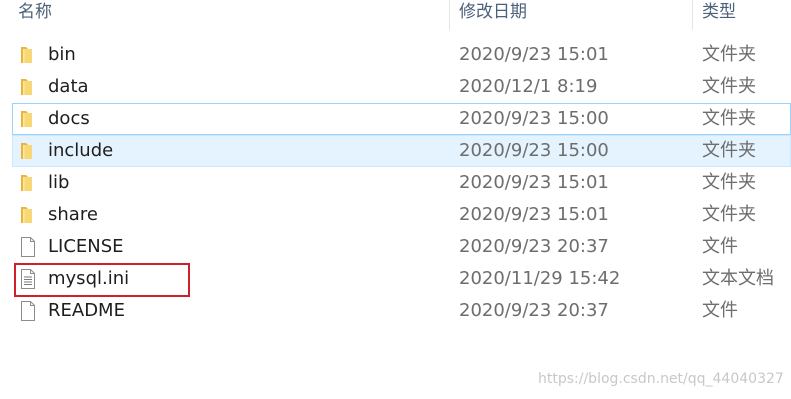 The width and height of the screenshot is (791, 399). I want to click on file-date: 2020/11/29 15:42, so click(540, 278).